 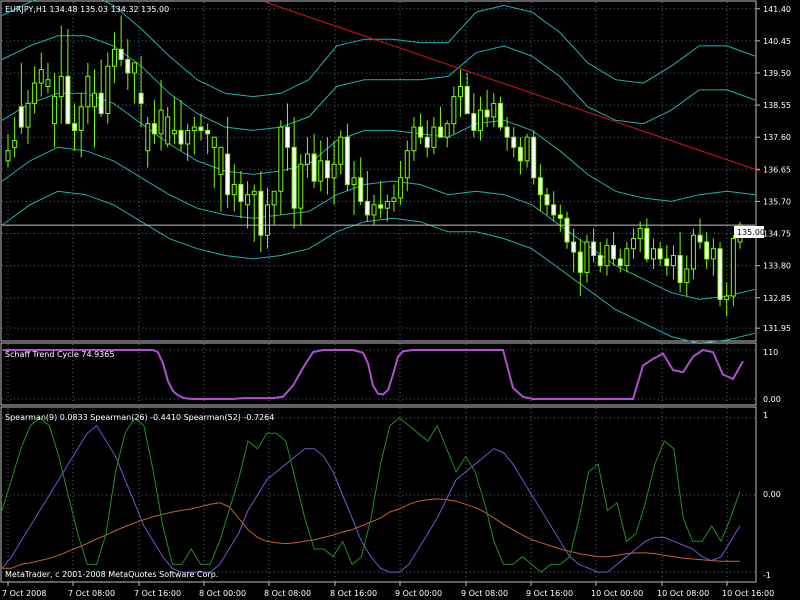 What do you see at coordinates (683, 593) in the screenshot?
I see `time-label: 10 Oct 08:00` at bounding box center [683, 593].